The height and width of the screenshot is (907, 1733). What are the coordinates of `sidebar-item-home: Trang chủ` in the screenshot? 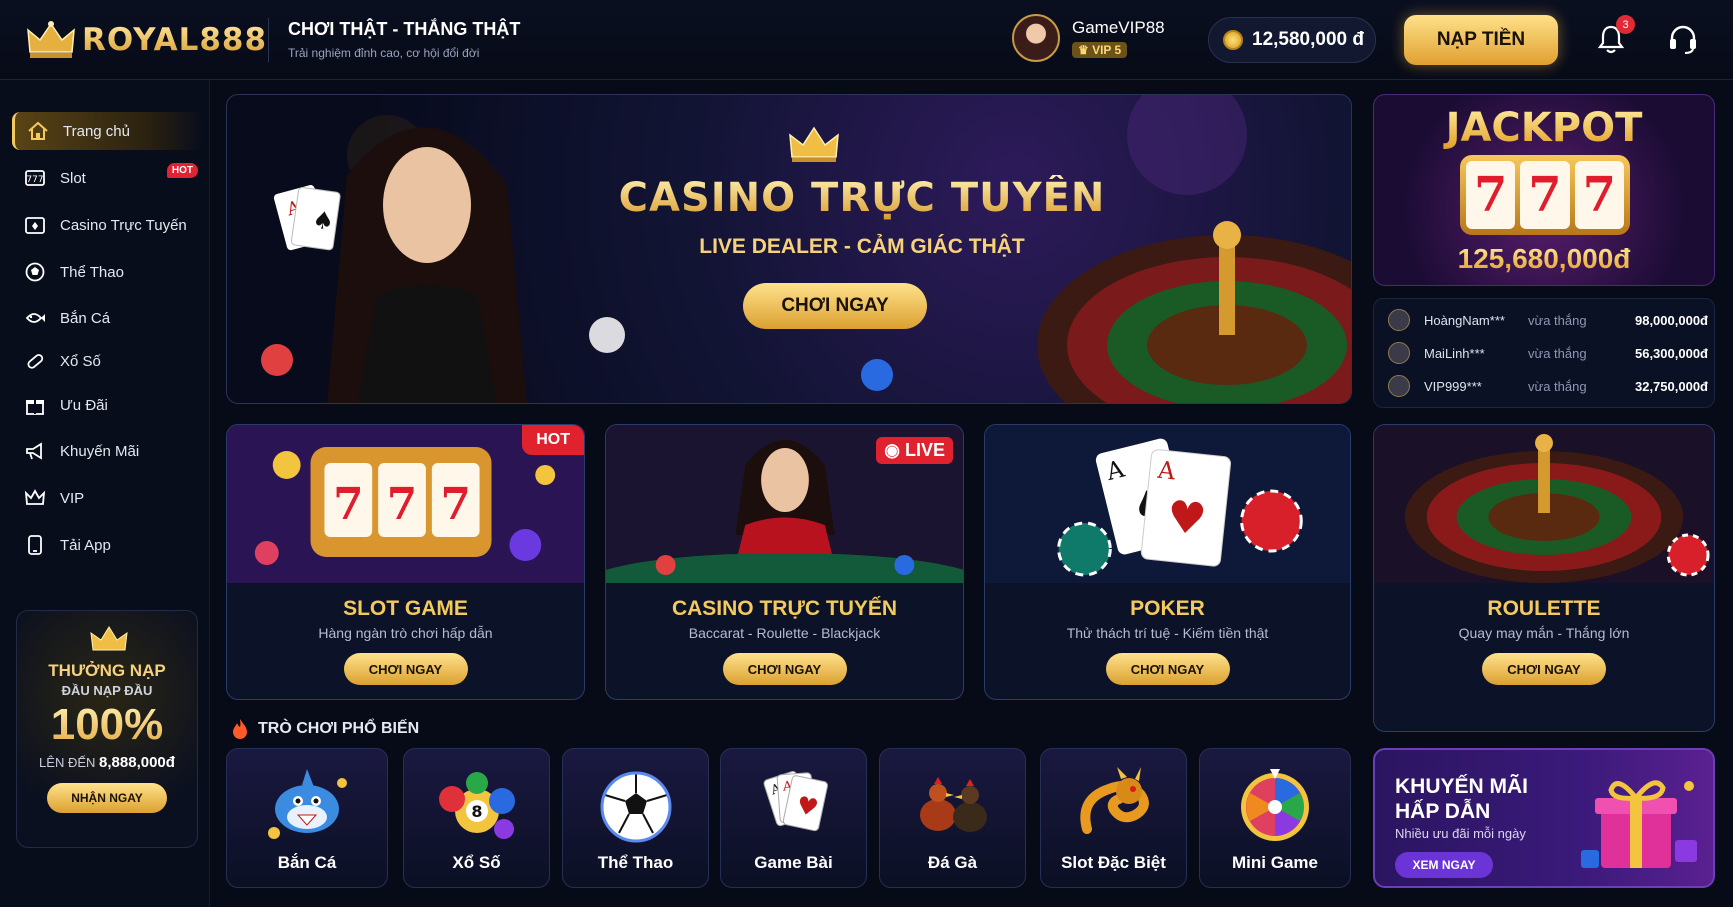 It's located at (108, 131).